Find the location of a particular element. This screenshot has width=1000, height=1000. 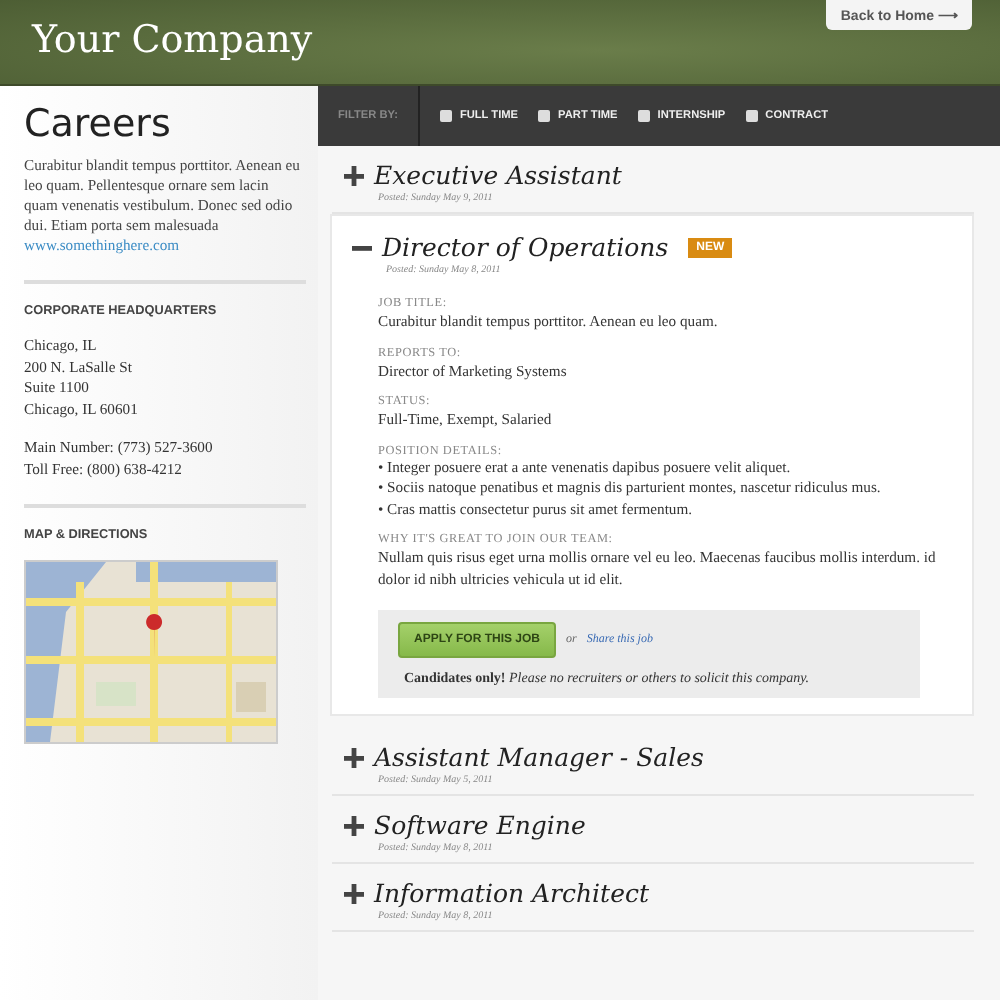

job-title: Software Engine is located at coordinates (480, 825).